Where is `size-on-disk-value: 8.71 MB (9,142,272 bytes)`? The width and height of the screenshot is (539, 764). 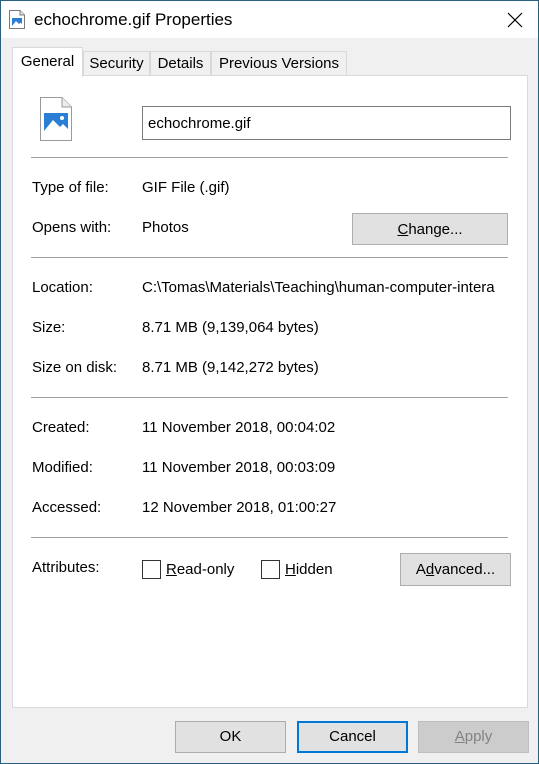 size-on-disk-value: 8.71 MB (9,142,272 bytes) is located at coordinates (230, 367).